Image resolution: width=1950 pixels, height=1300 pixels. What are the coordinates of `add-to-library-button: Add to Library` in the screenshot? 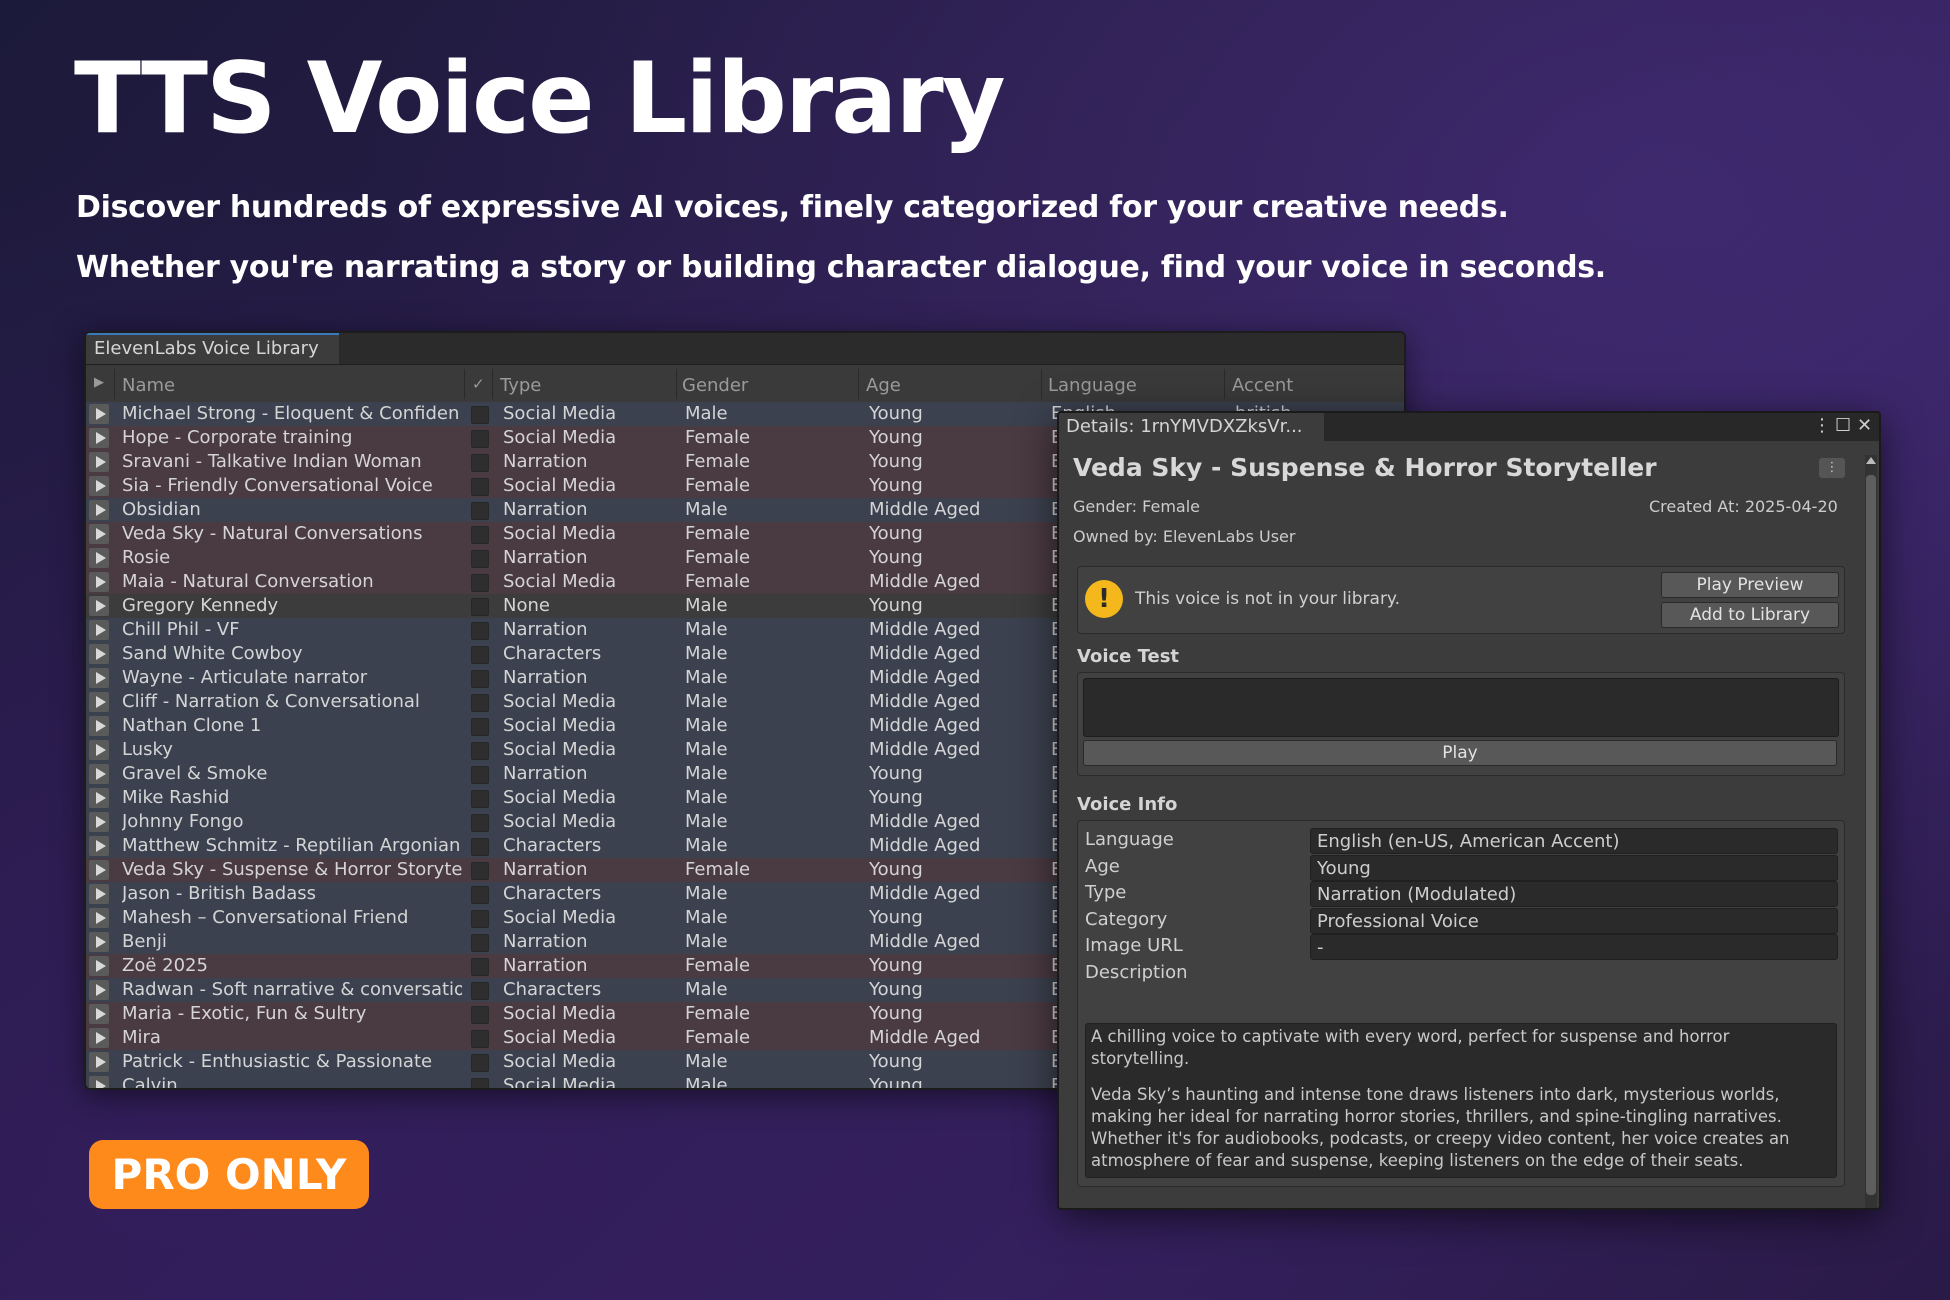 It's located at (1750, 615).